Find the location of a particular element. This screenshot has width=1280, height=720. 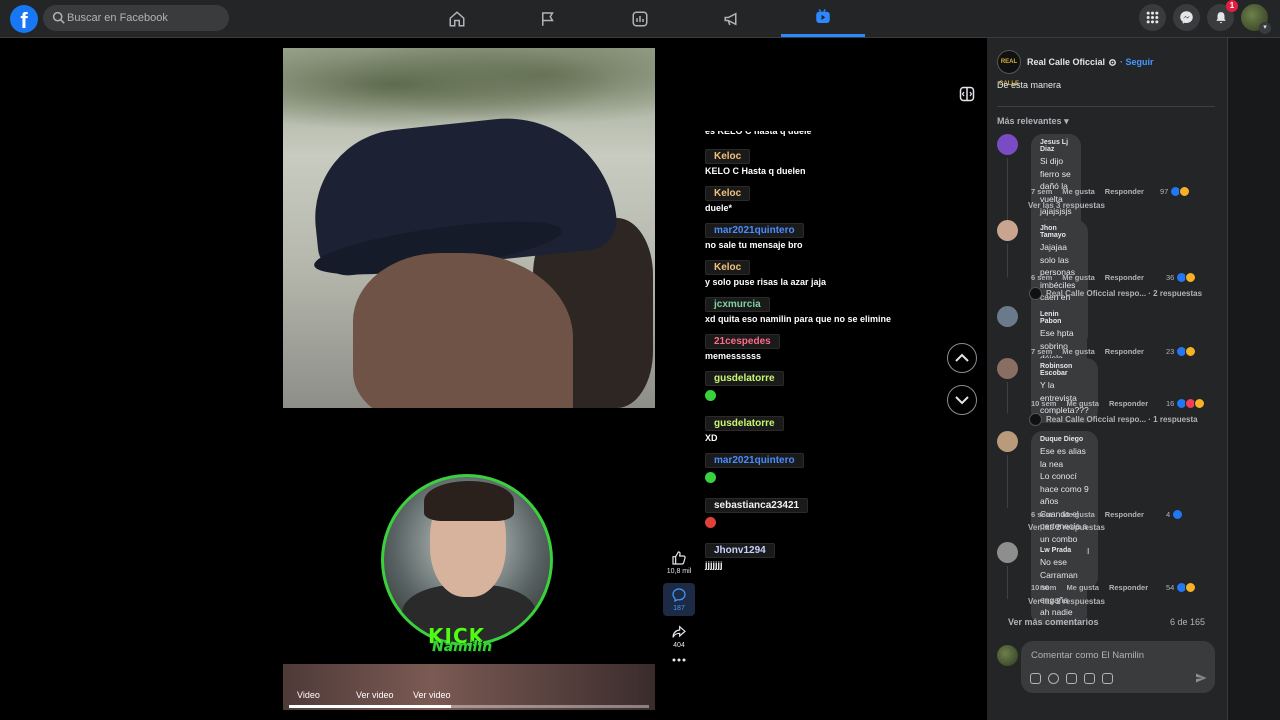

commenter-name: Robinson Escobar is located at coordinates (1064, 370).